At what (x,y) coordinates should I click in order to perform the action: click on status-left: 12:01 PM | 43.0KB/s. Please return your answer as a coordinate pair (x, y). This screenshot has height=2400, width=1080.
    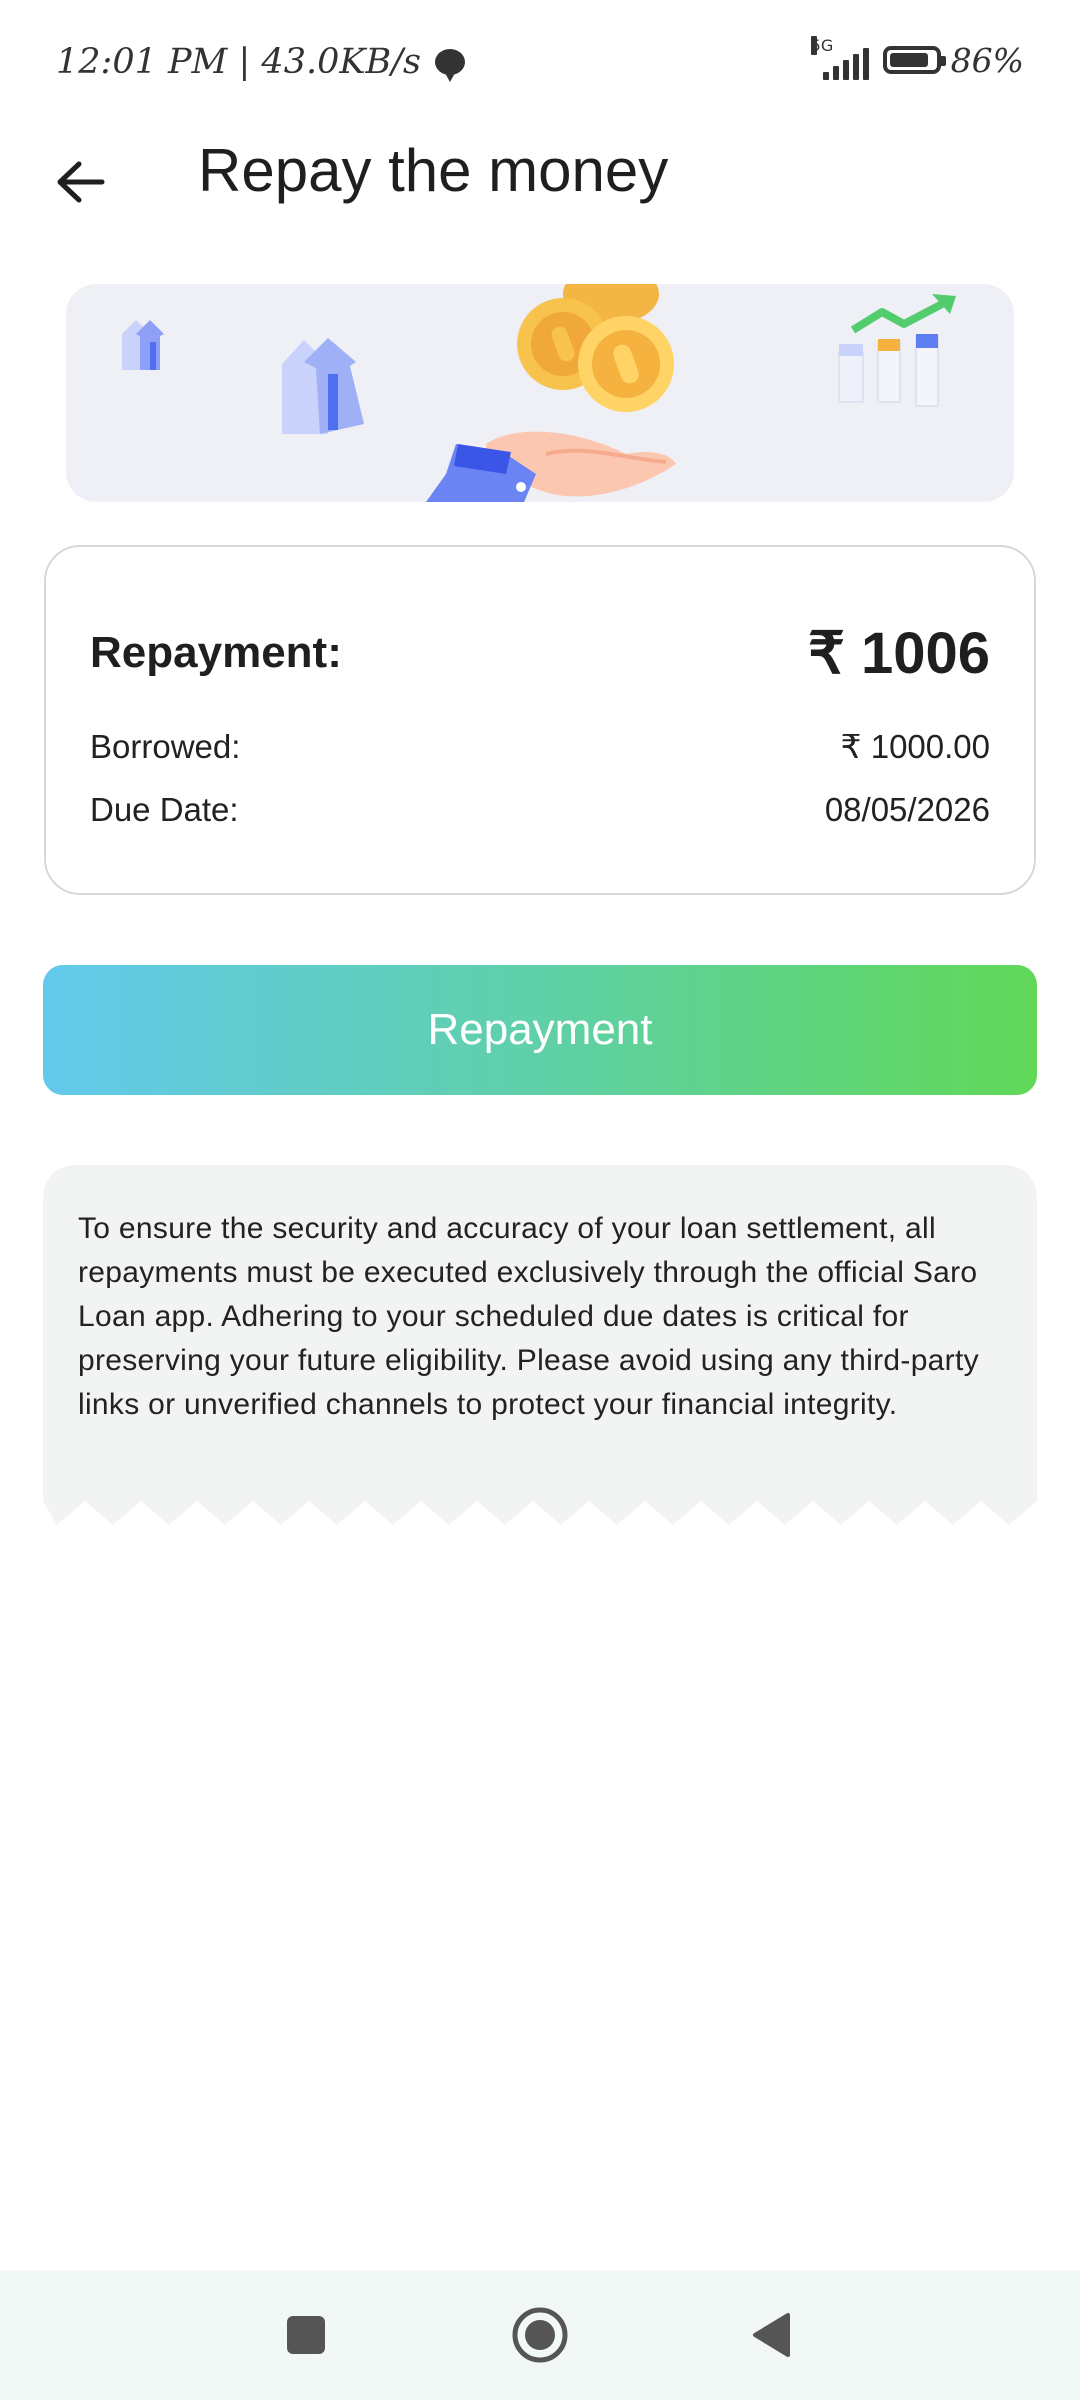
    Looking at the image, I should click on (260, 62).